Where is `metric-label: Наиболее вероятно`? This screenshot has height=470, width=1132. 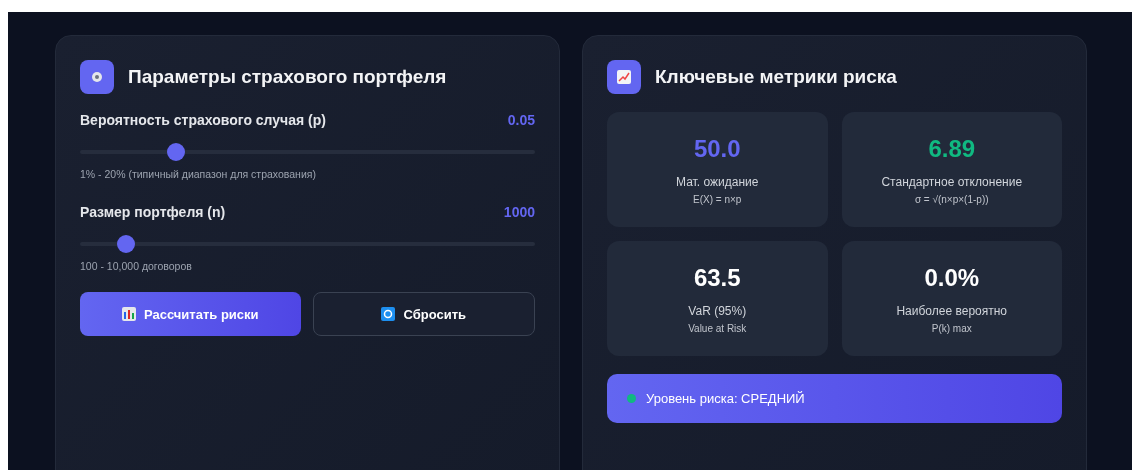 metric-label: Наиболее вероятно is located at coordinates (952, 310).